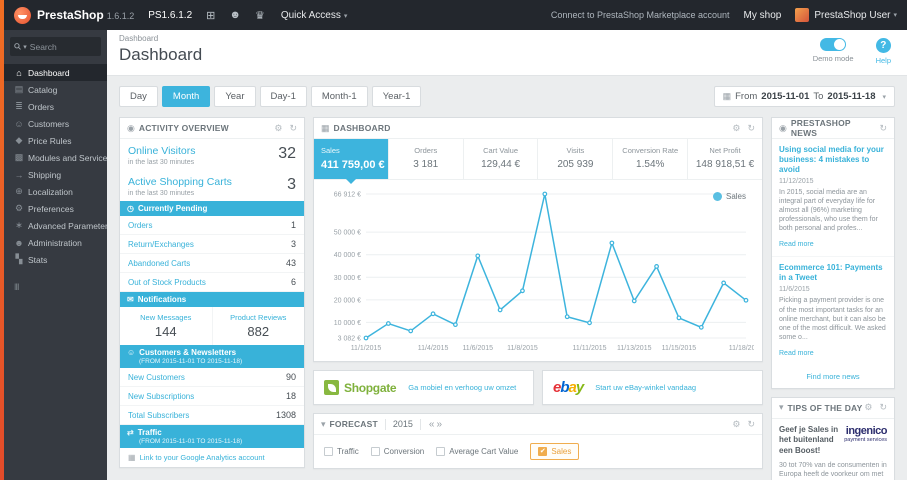 This screenshot has height=480, width=907. Describe the element at coordinates (477, 451) in the screenshot. I see `forecast-metric-average-cart-value: Average Cart Value` at that location.